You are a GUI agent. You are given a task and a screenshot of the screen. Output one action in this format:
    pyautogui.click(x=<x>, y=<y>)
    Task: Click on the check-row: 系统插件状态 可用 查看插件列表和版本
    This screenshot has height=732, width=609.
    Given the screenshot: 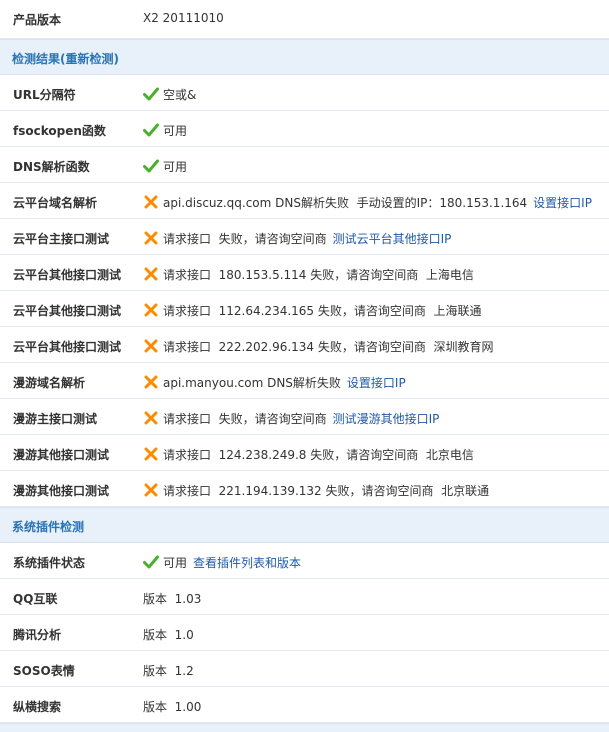 What is the action you would take?
    pyautogui.click(x=304, y=561)
    